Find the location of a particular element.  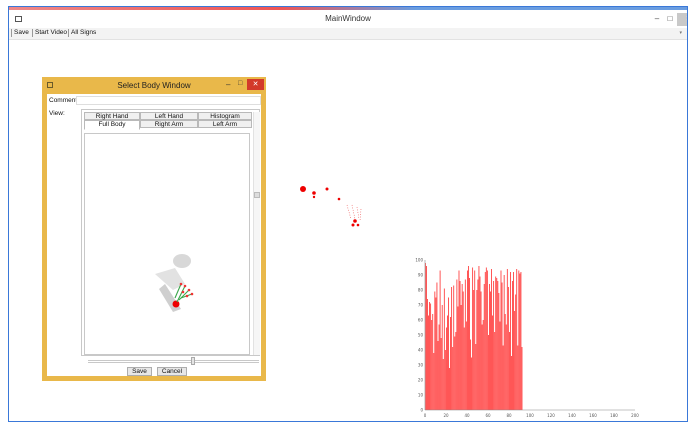

tab-right-hand: Right Hand is located at coordinates (112, 116).